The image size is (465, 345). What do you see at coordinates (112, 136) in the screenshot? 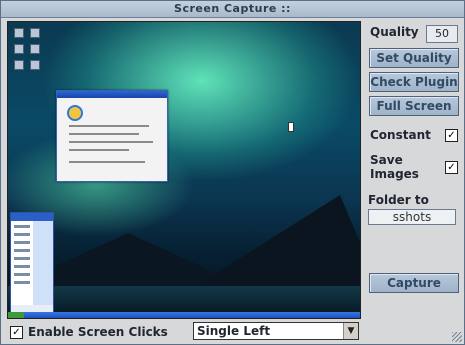
I see `preview-dialog-window` at bounding box center [112, 136].